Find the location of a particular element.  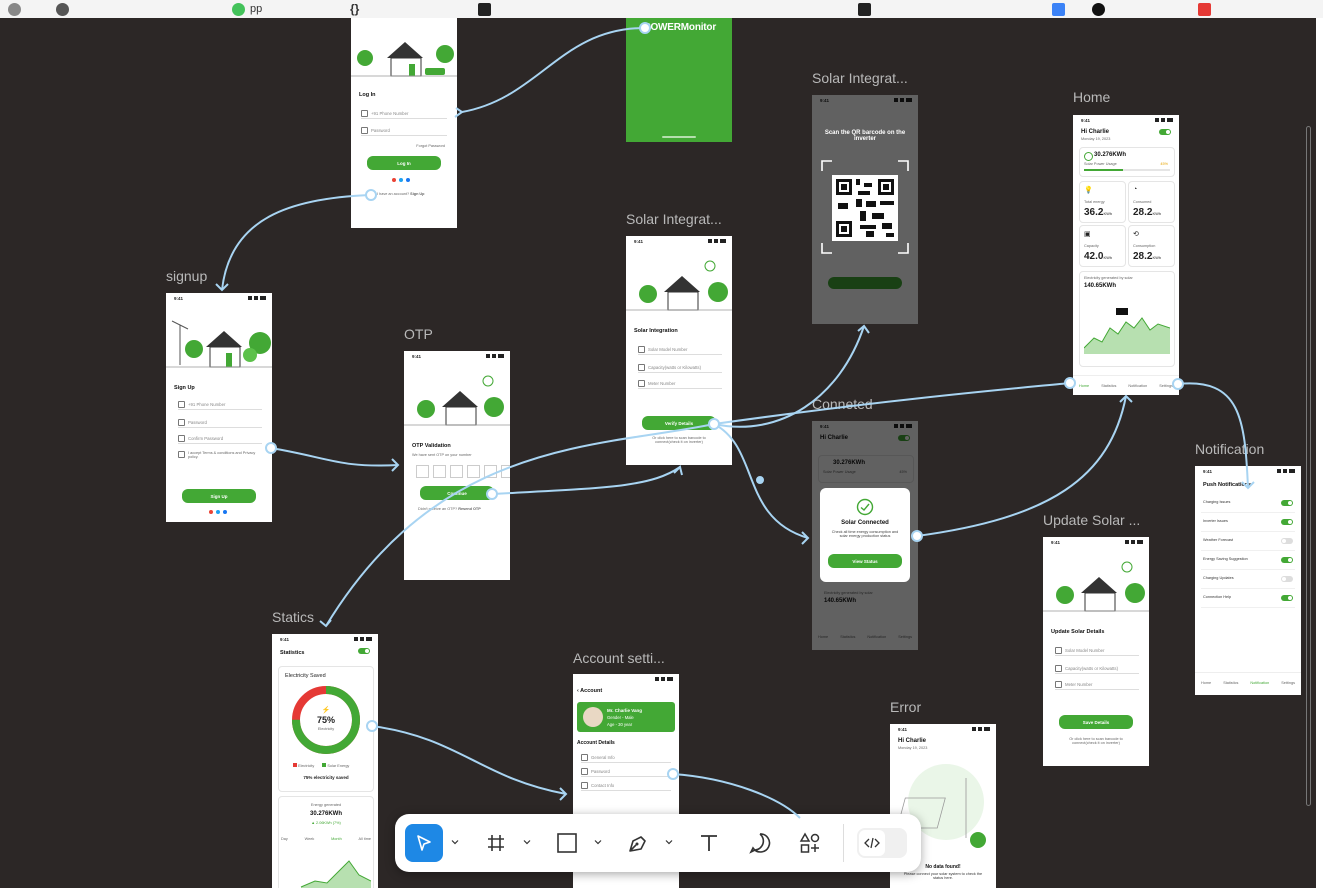

bookmark-item: pp is located at coordinates (247, 9).